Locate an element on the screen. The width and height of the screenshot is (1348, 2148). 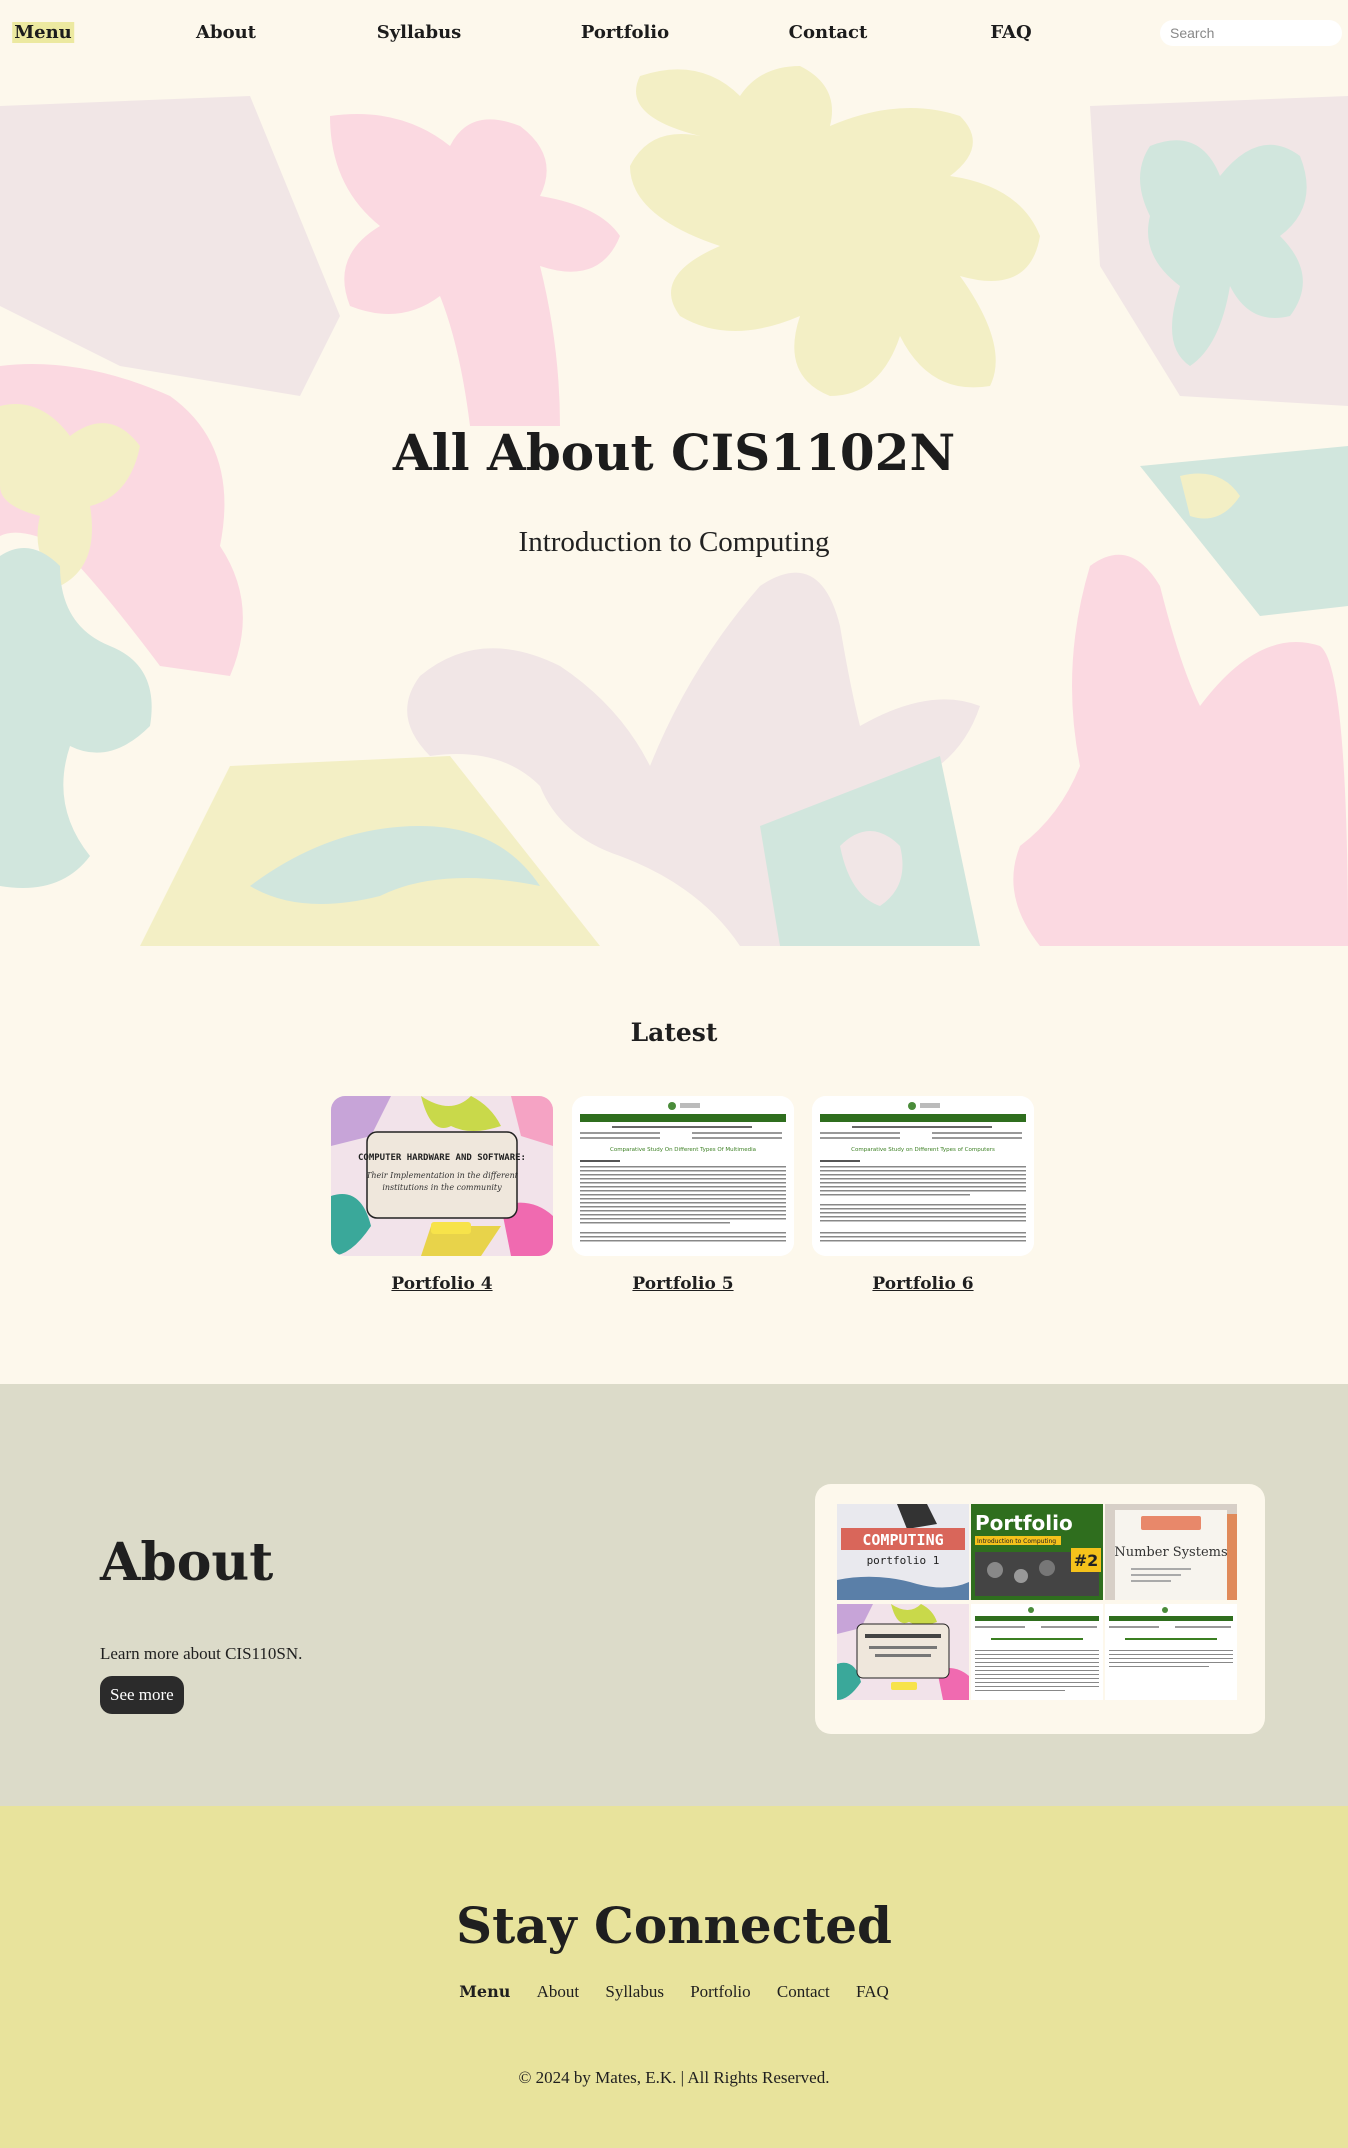
search-input is located at coordinates (1251, 33).